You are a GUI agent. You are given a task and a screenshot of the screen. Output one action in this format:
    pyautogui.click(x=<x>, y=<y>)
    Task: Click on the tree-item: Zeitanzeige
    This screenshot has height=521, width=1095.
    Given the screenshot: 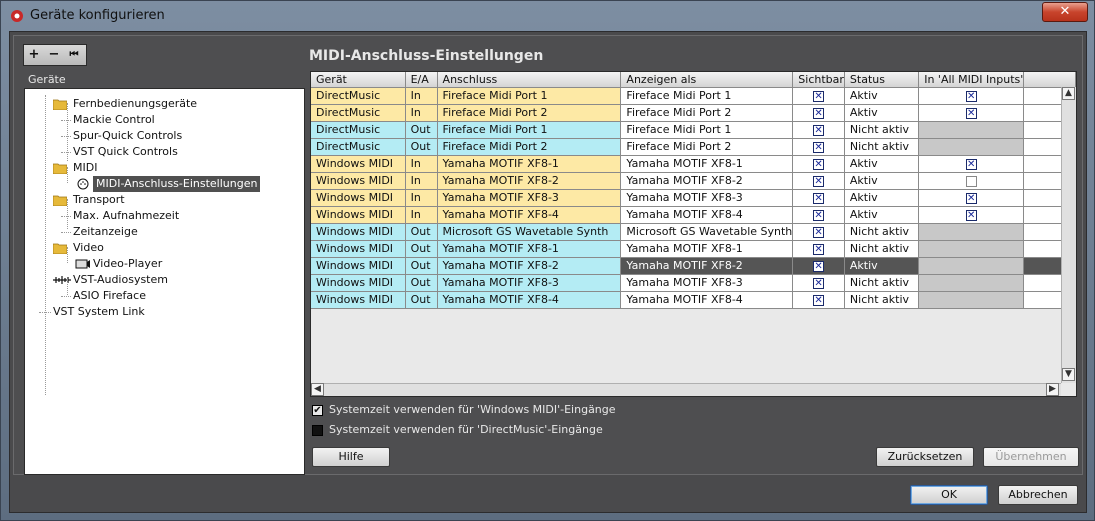 What is the action you would take?
    pyautogui.click(x=160, y=232)
    